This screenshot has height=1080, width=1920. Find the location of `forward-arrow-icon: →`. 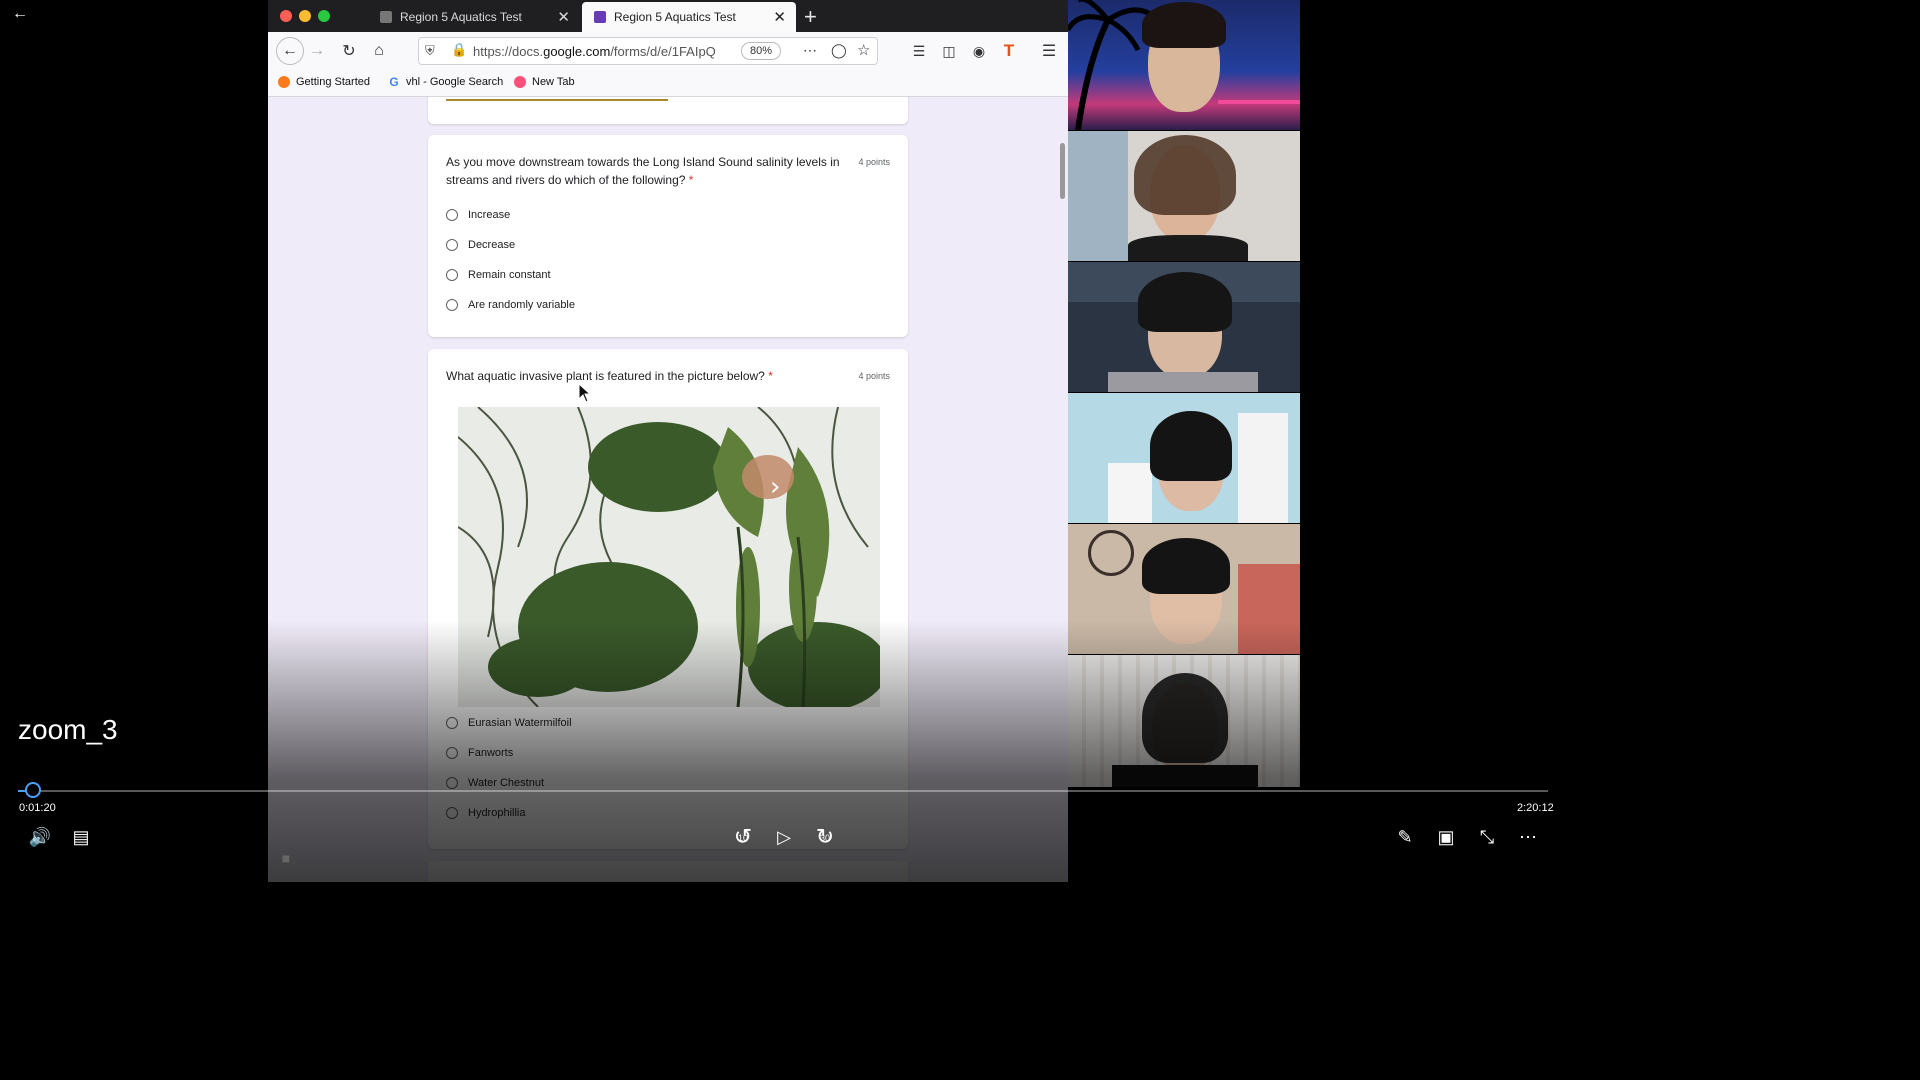

forward-arrow-icon: → is located at coordinates (317, 51).